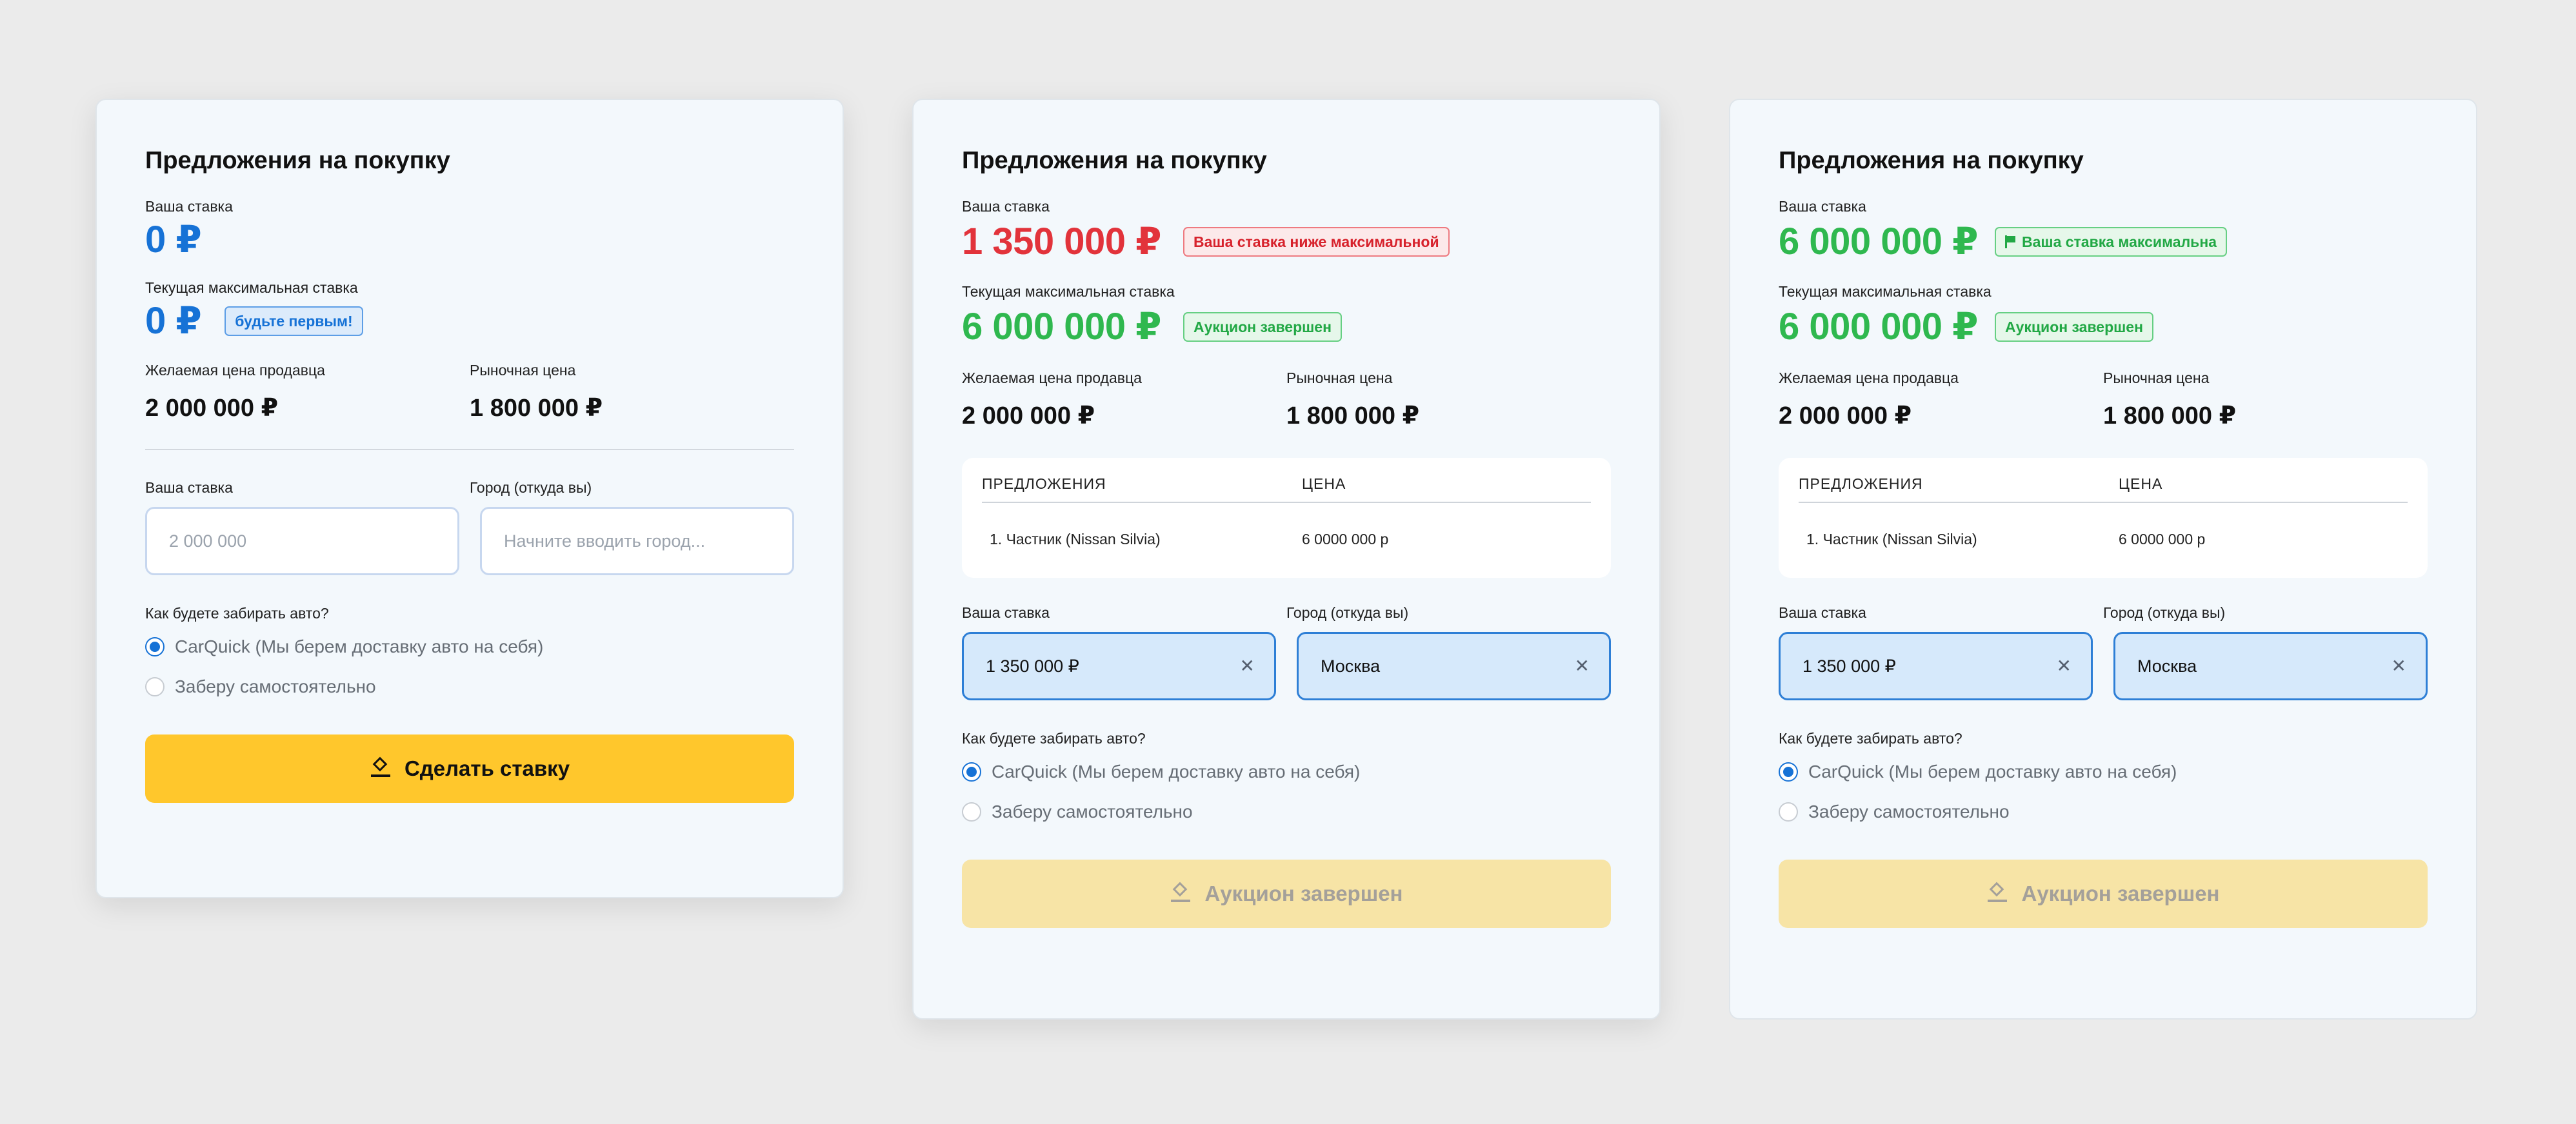 The height and width of the screenshot is (1124, 2576). I want to click on max-bid-value: 0 ₽, so click(173, 321).